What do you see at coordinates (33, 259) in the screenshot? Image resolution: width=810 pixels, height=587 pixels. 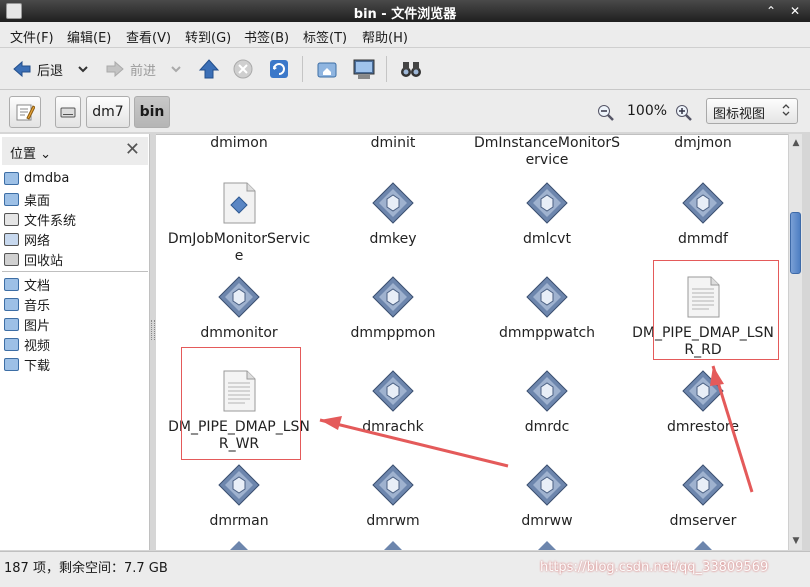 I see `sidebar-item-trash: 回收站` at bounding box center [33, 259].